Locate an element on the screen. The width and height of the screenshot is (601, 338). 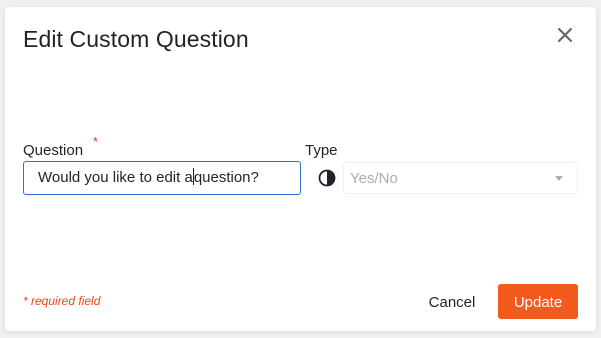
type-select: Yes/No is located at coordinates (460, 178).